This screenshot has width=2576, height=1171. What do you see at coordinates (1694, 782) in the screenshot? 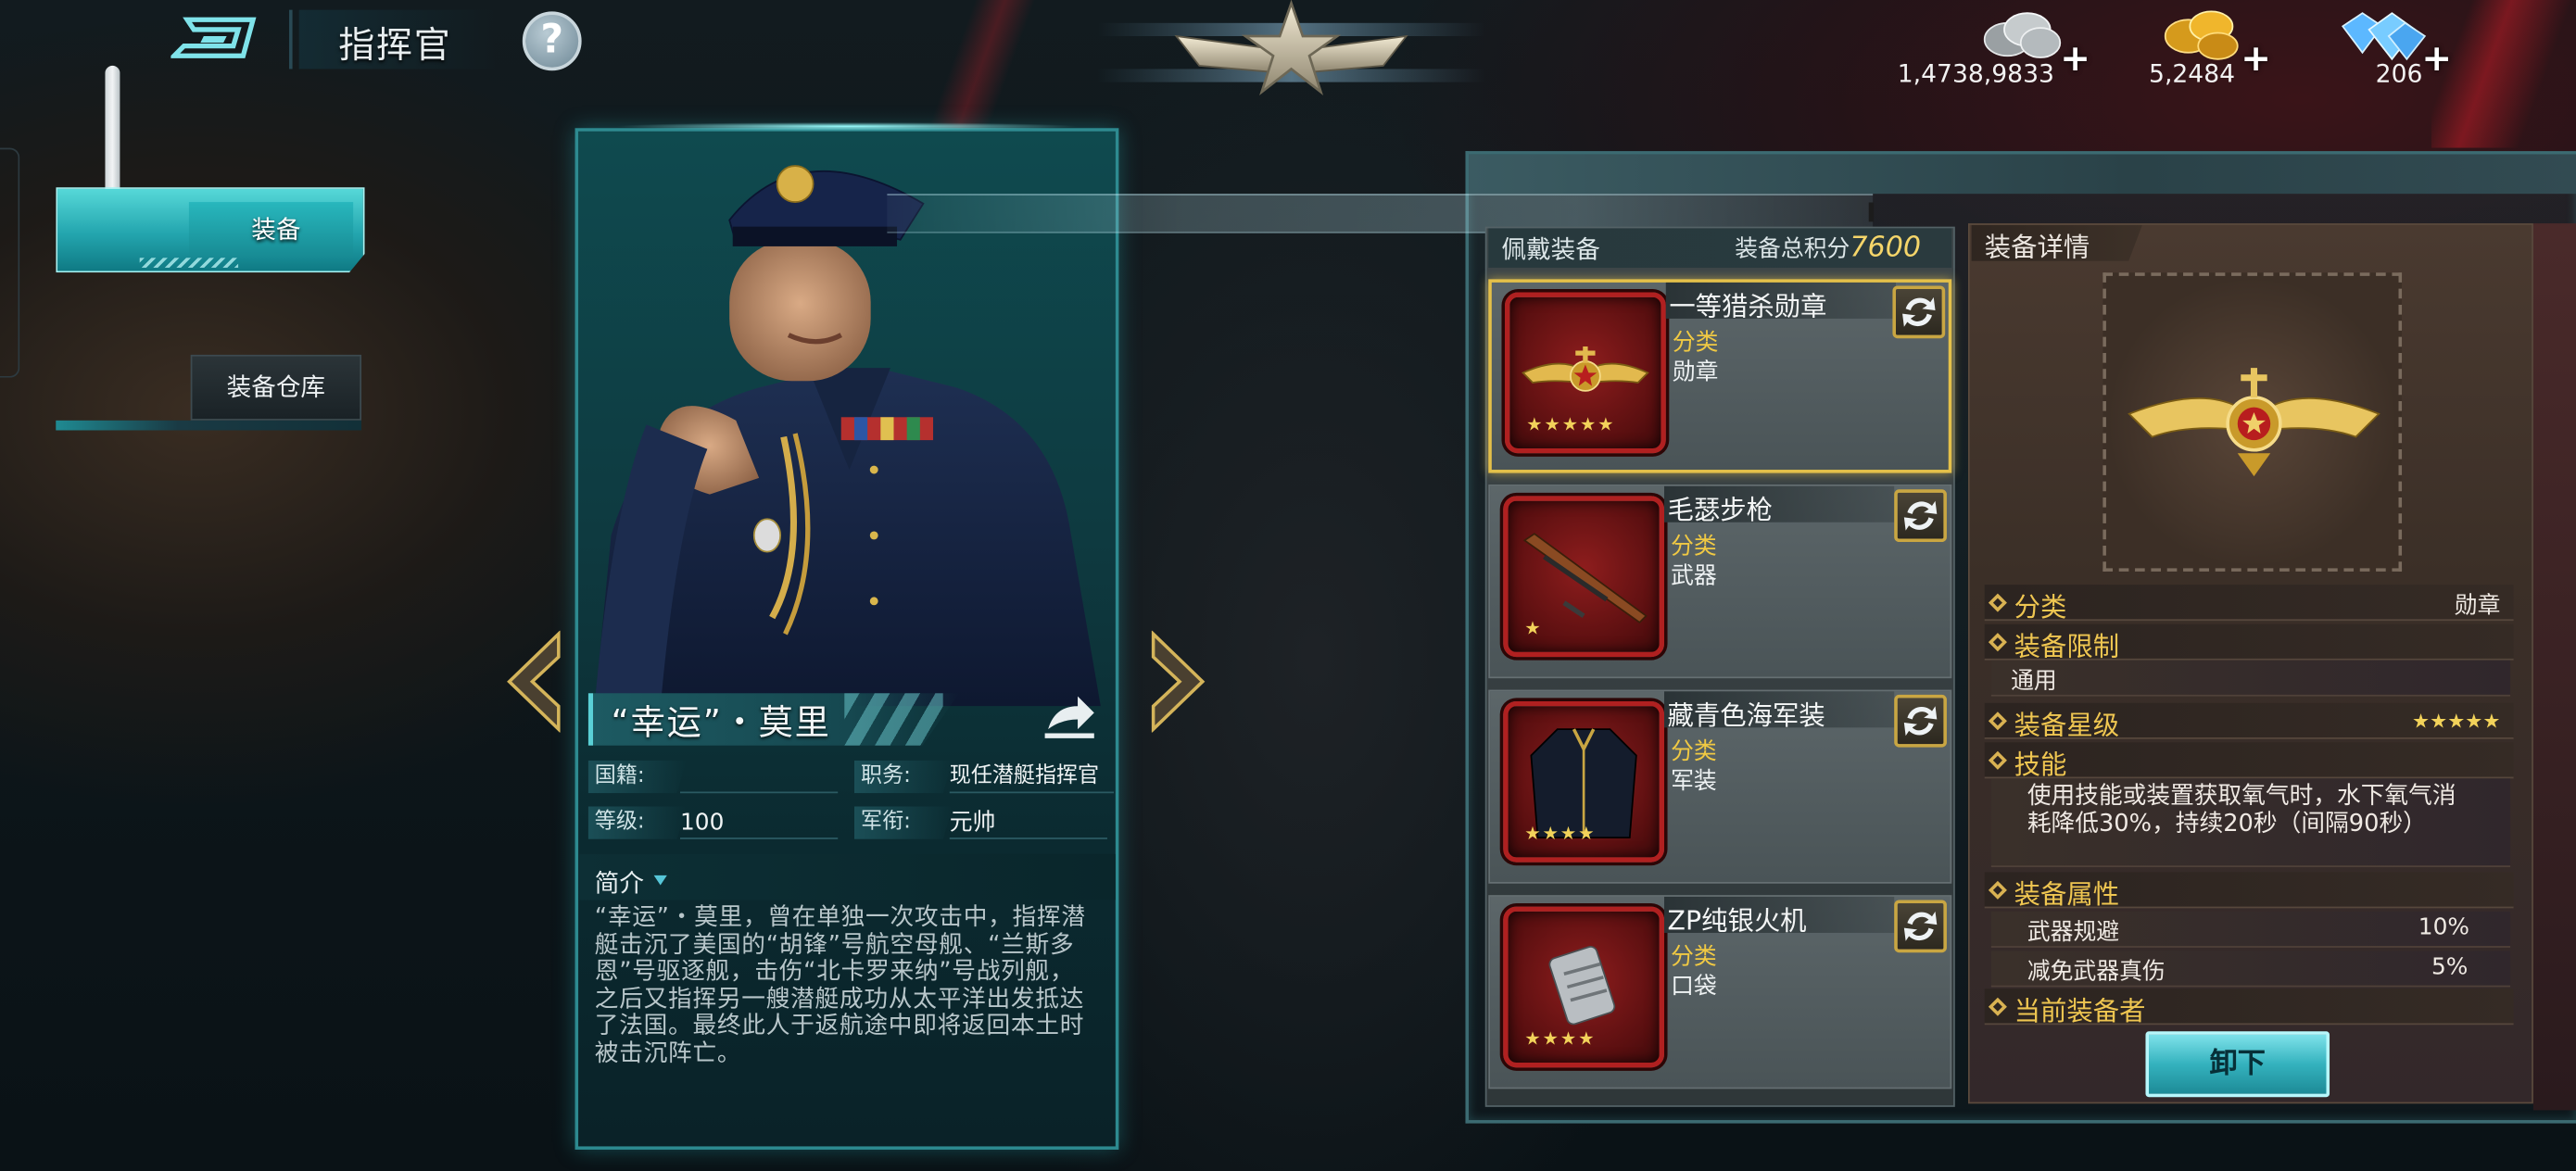
I see `item-category-value: 军装` at bounding box center [1694, 782].